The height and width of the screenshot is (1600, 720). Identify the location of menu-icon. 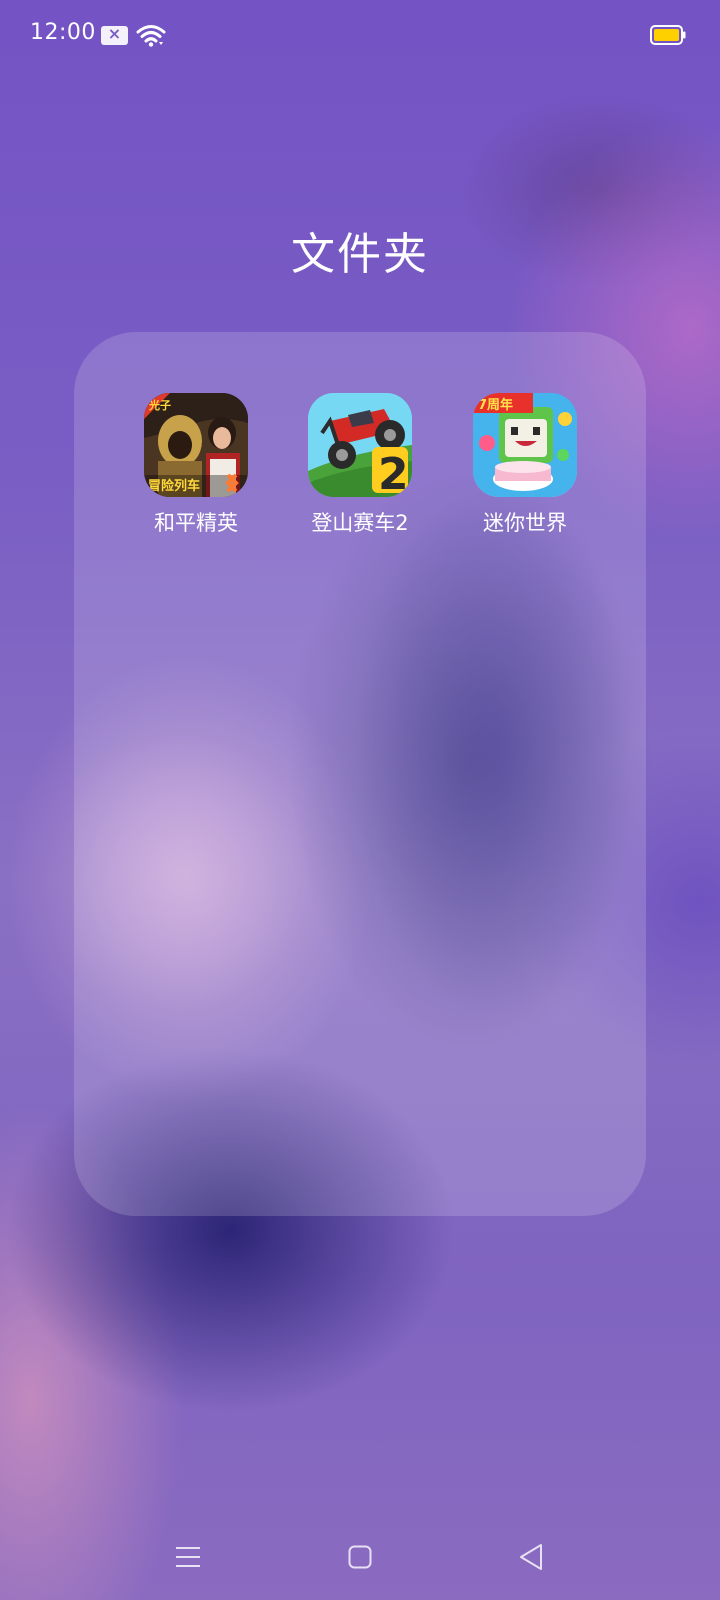
(188, 1557).